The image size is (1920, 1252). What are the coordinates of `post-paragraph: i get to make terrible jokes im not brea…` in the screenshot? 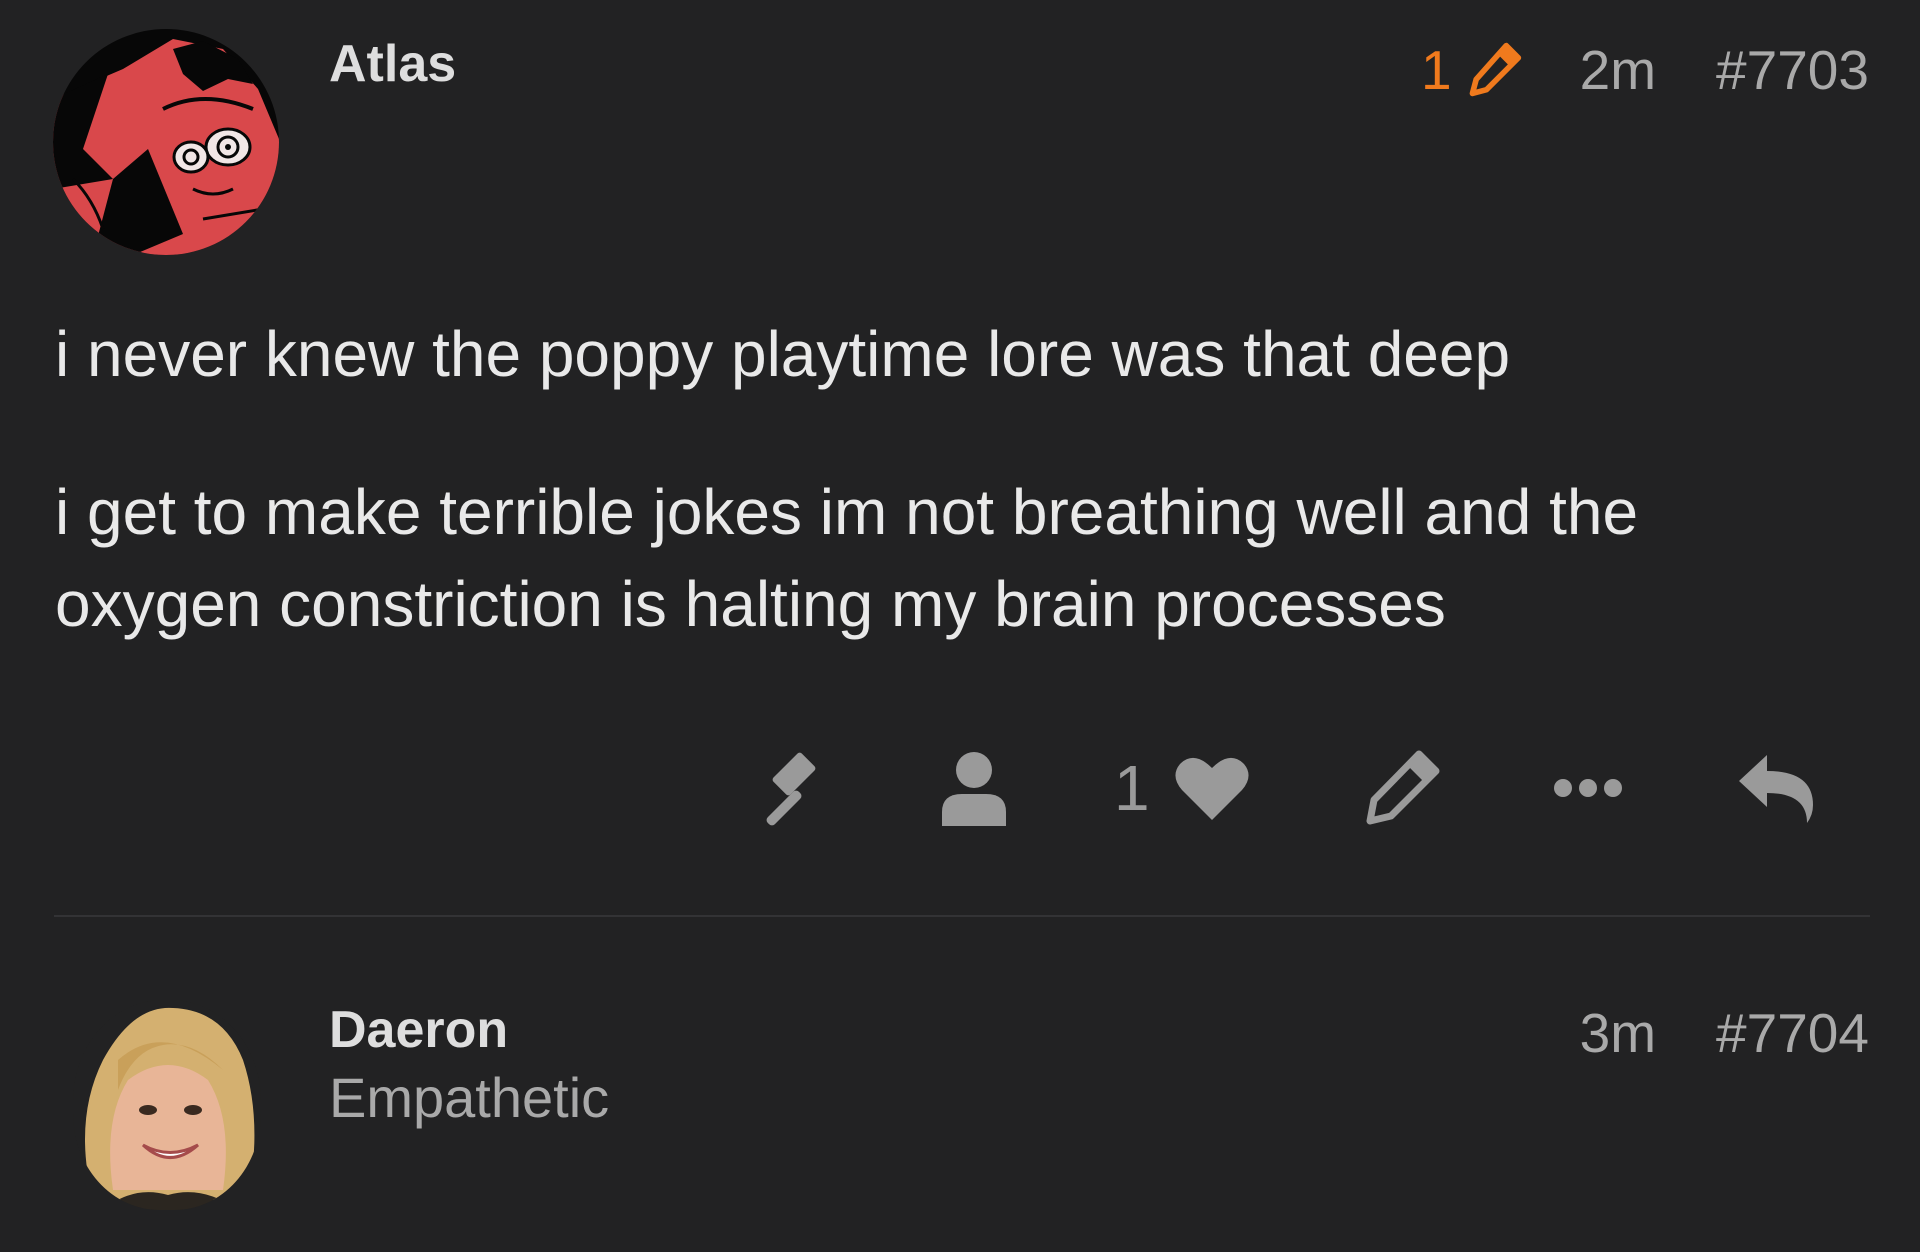 It's located at (847, 558).